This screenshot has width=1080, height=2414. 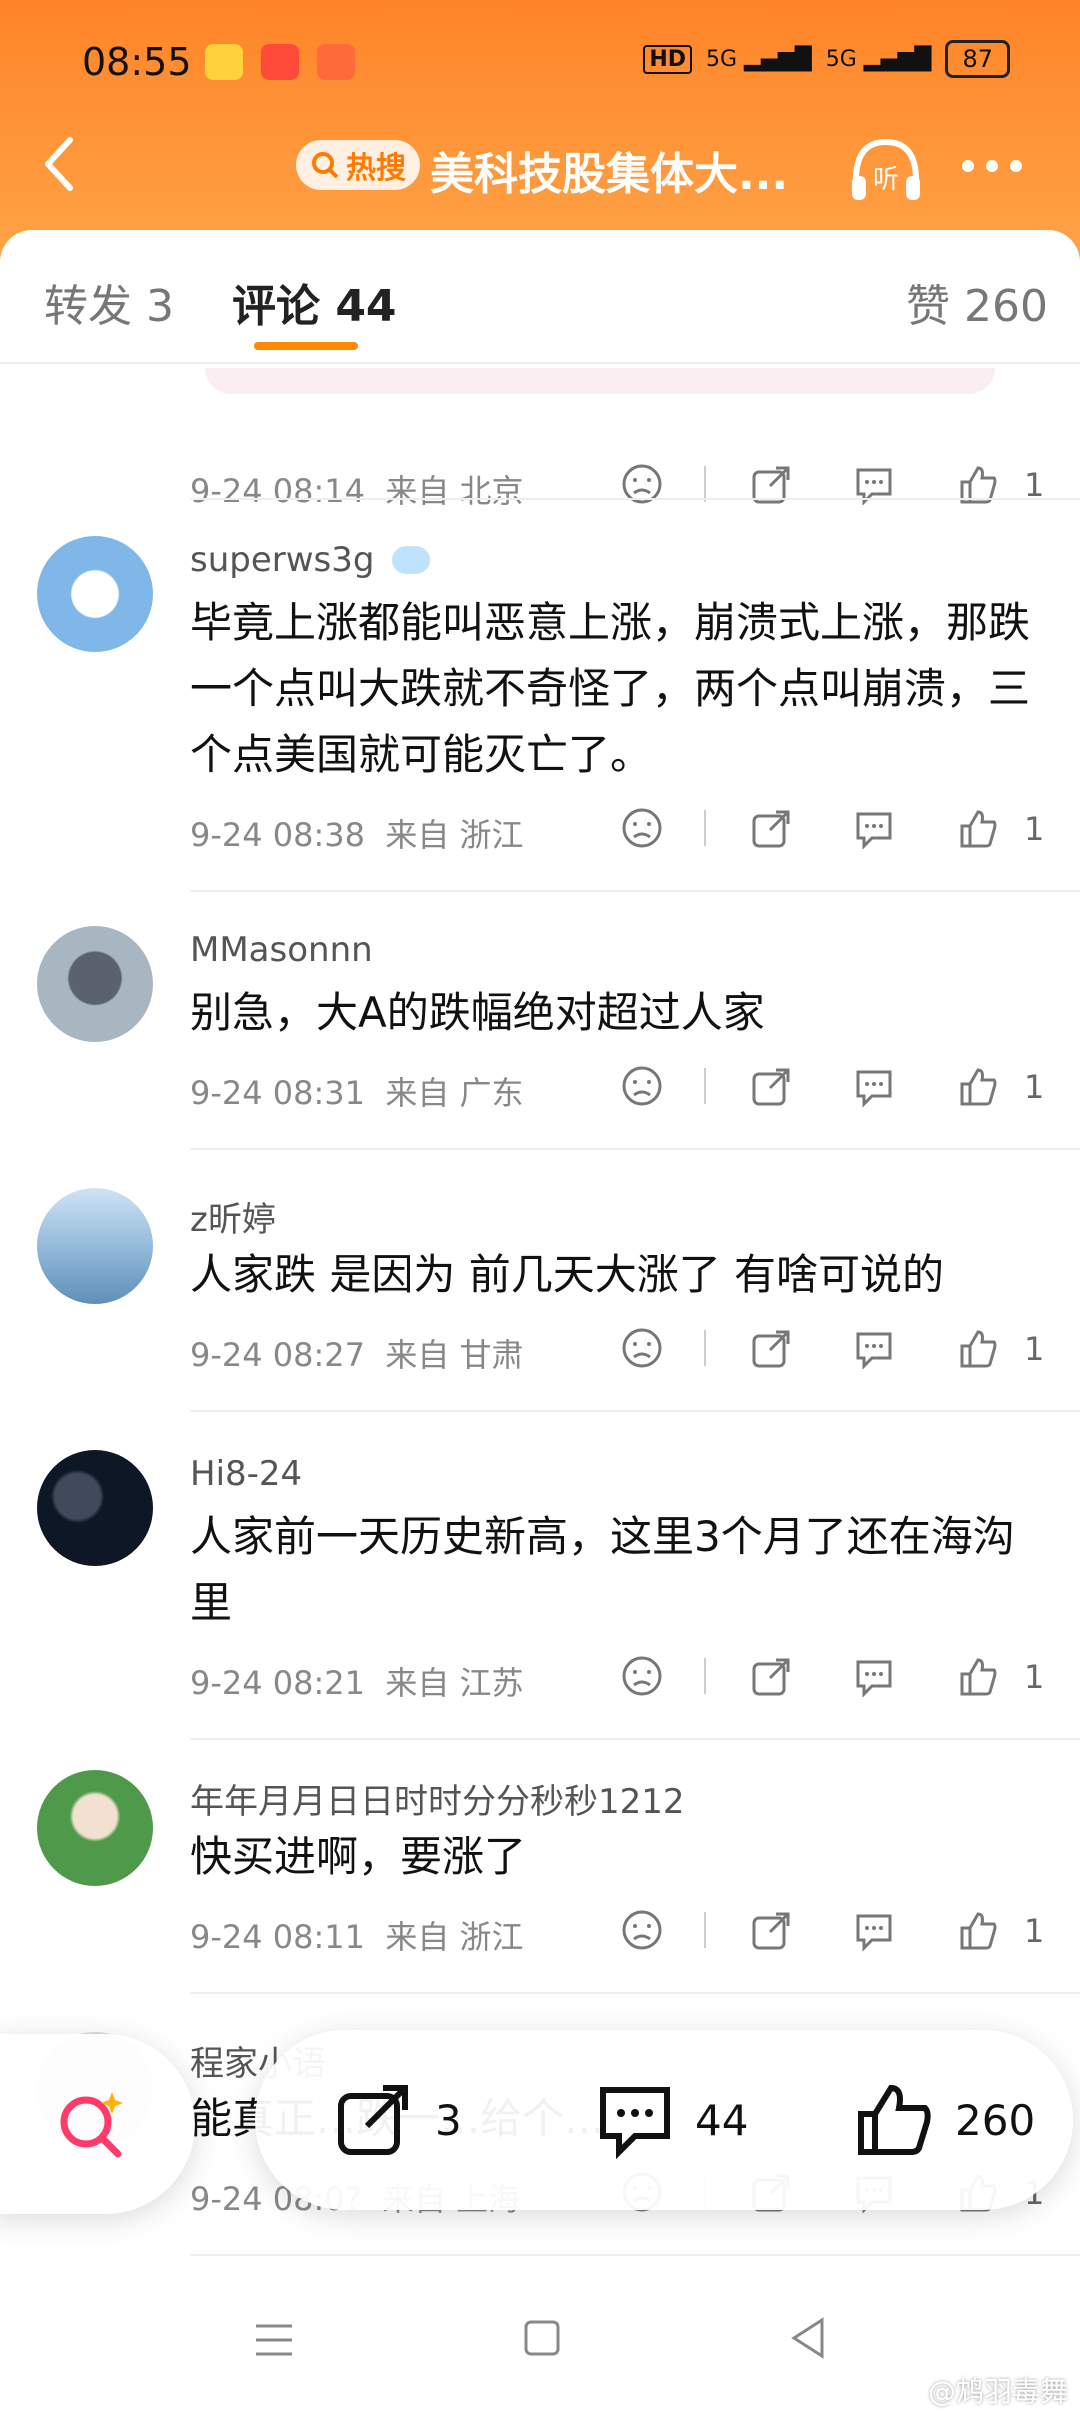 What do you see at coordinates (246, 1474) in the screenshot?
I see `comment-username: Hi8-24` at bounding box center [246, 1474].